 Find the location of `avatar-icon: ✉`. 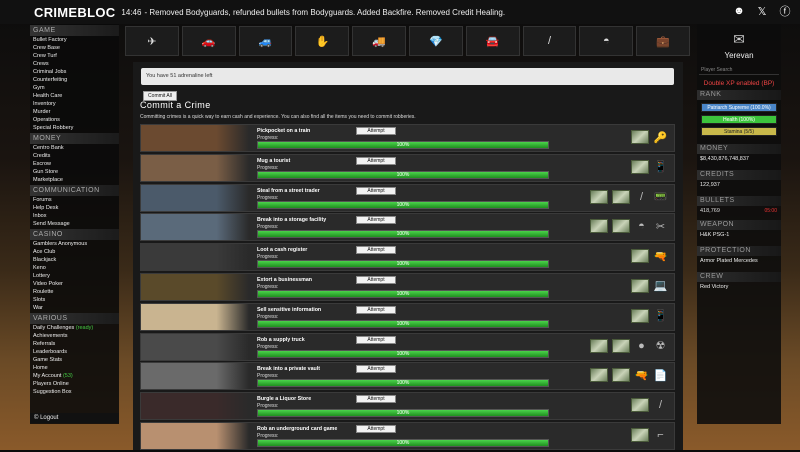

avatar-icon: ✉ is located at coordinates (739, 39).